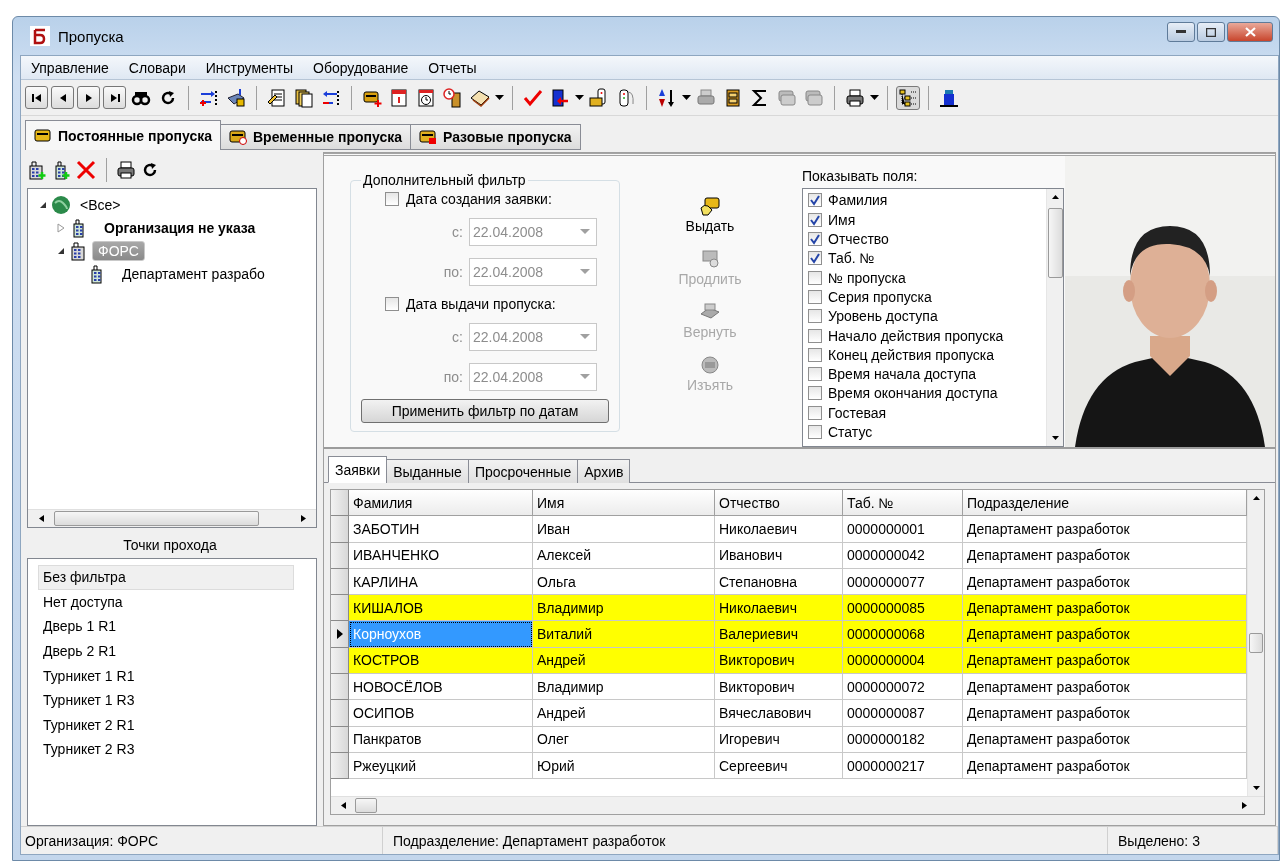 The image size is (1280, 863). What do you see at coordinates (172, 675) in the screenshot?
I see `list-item: Турникет 1 R1` at bounding box center [172, 675].